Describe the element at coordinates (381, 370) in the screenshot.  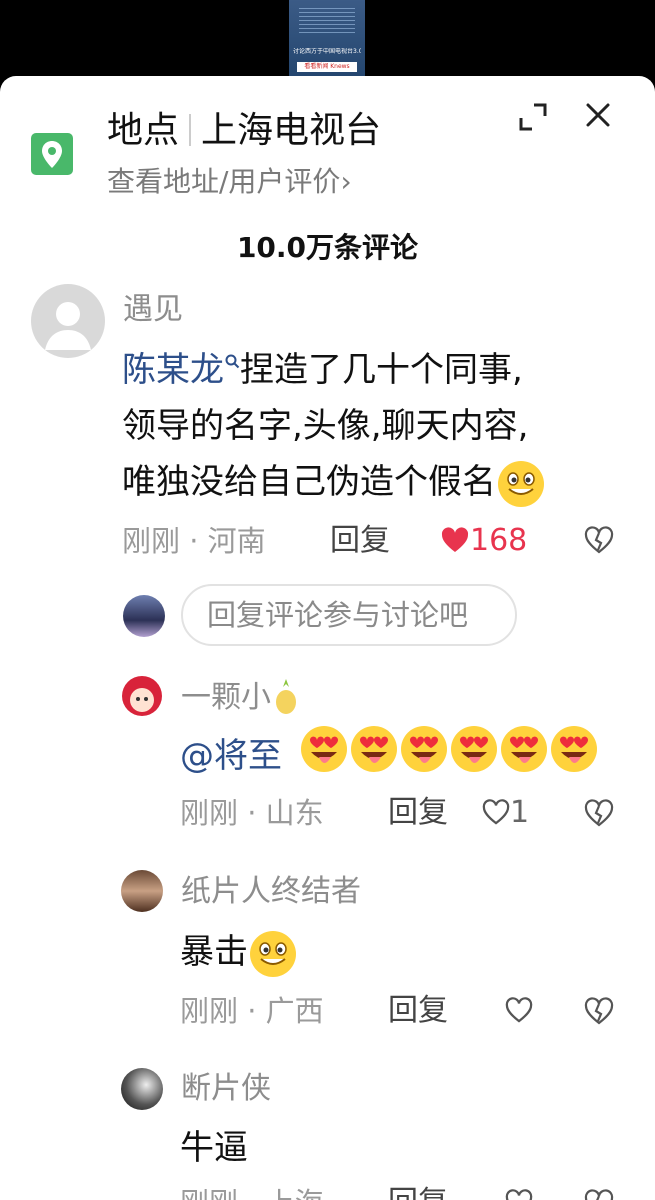
I see `comment-line-1: 捏造了几十个同事,` at that location.